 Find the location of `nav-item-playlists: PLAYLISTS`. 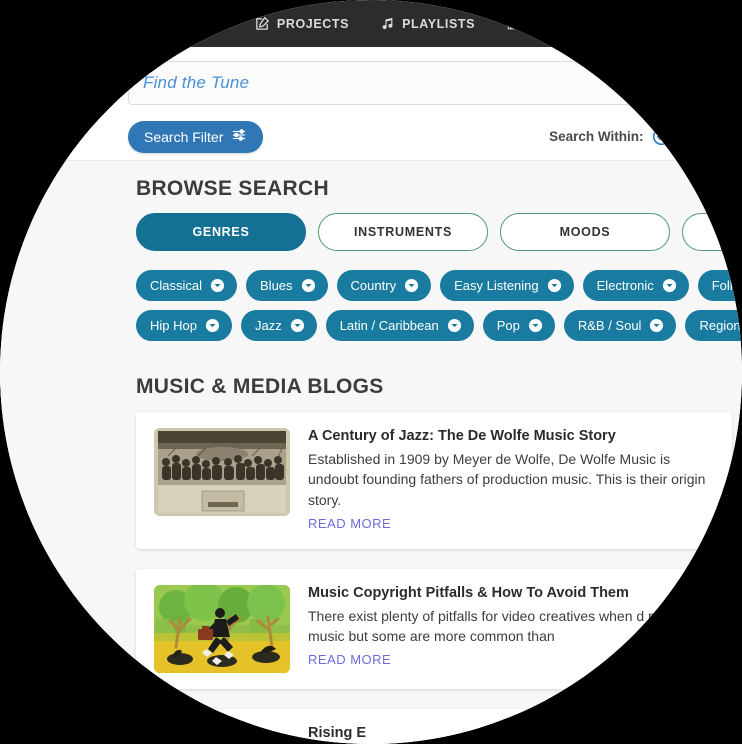

nav-item-playlists: PLAYLISTS is located at coordinates (428, 23).